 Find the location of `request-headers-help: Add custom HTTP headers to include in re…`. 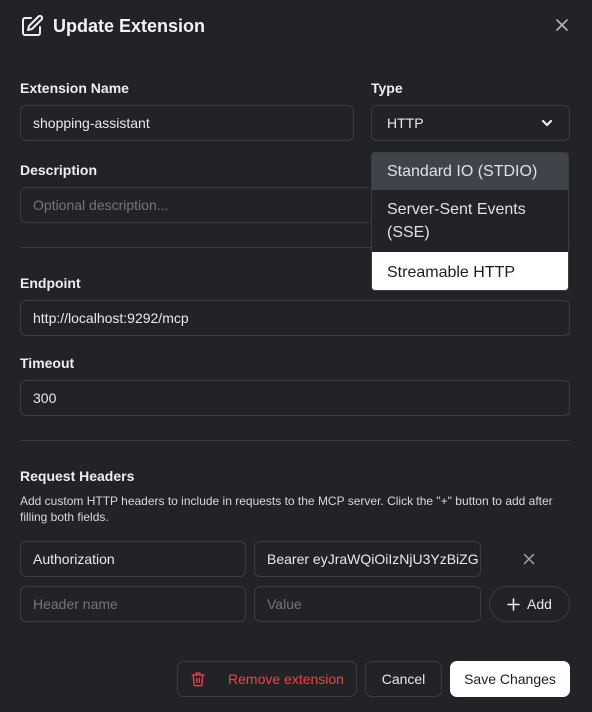

request-headers-help: Add custom HTTP headers to include in re… is located at coordinates (286, 509).